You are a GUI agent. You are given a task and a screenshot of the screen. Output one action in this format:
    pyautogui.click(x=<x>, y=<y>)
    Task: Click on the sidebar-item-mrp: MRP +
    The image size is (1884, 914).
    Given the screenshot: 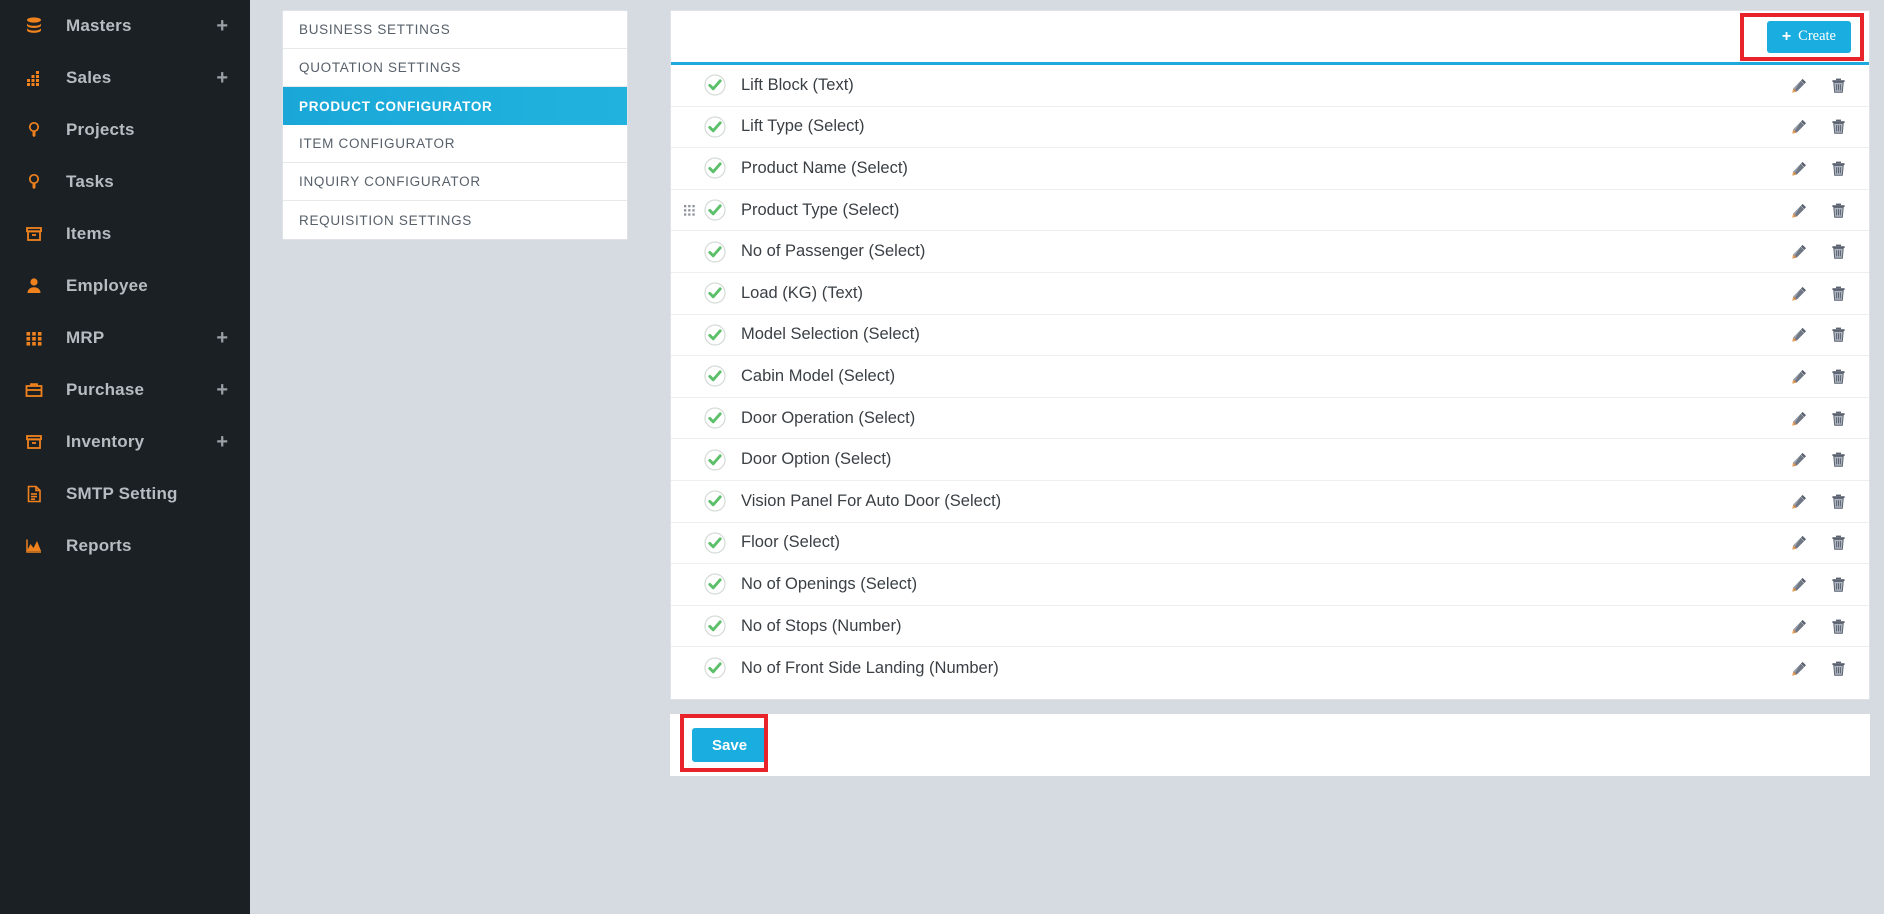 What is the action you would take?
    pyautogui.click(x=125, y=338)
    